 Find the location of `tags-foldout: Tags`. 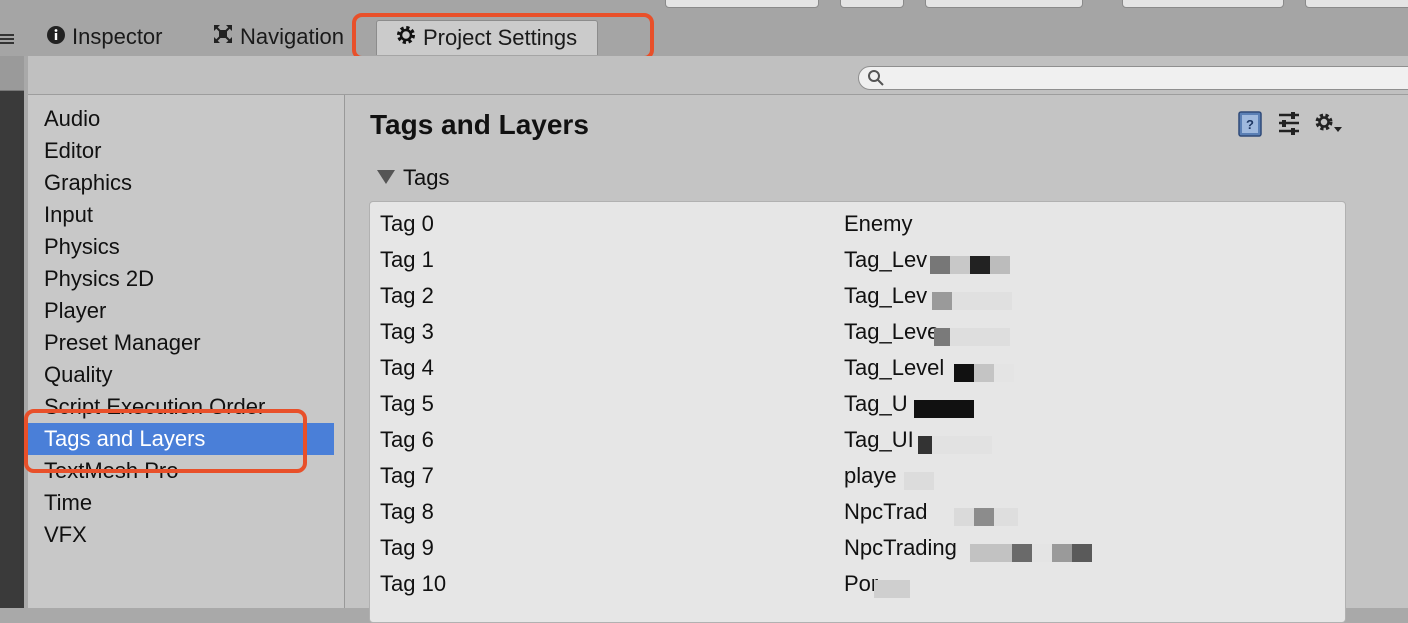

tags-foldout: Tags is located at coordinates (413, 178).